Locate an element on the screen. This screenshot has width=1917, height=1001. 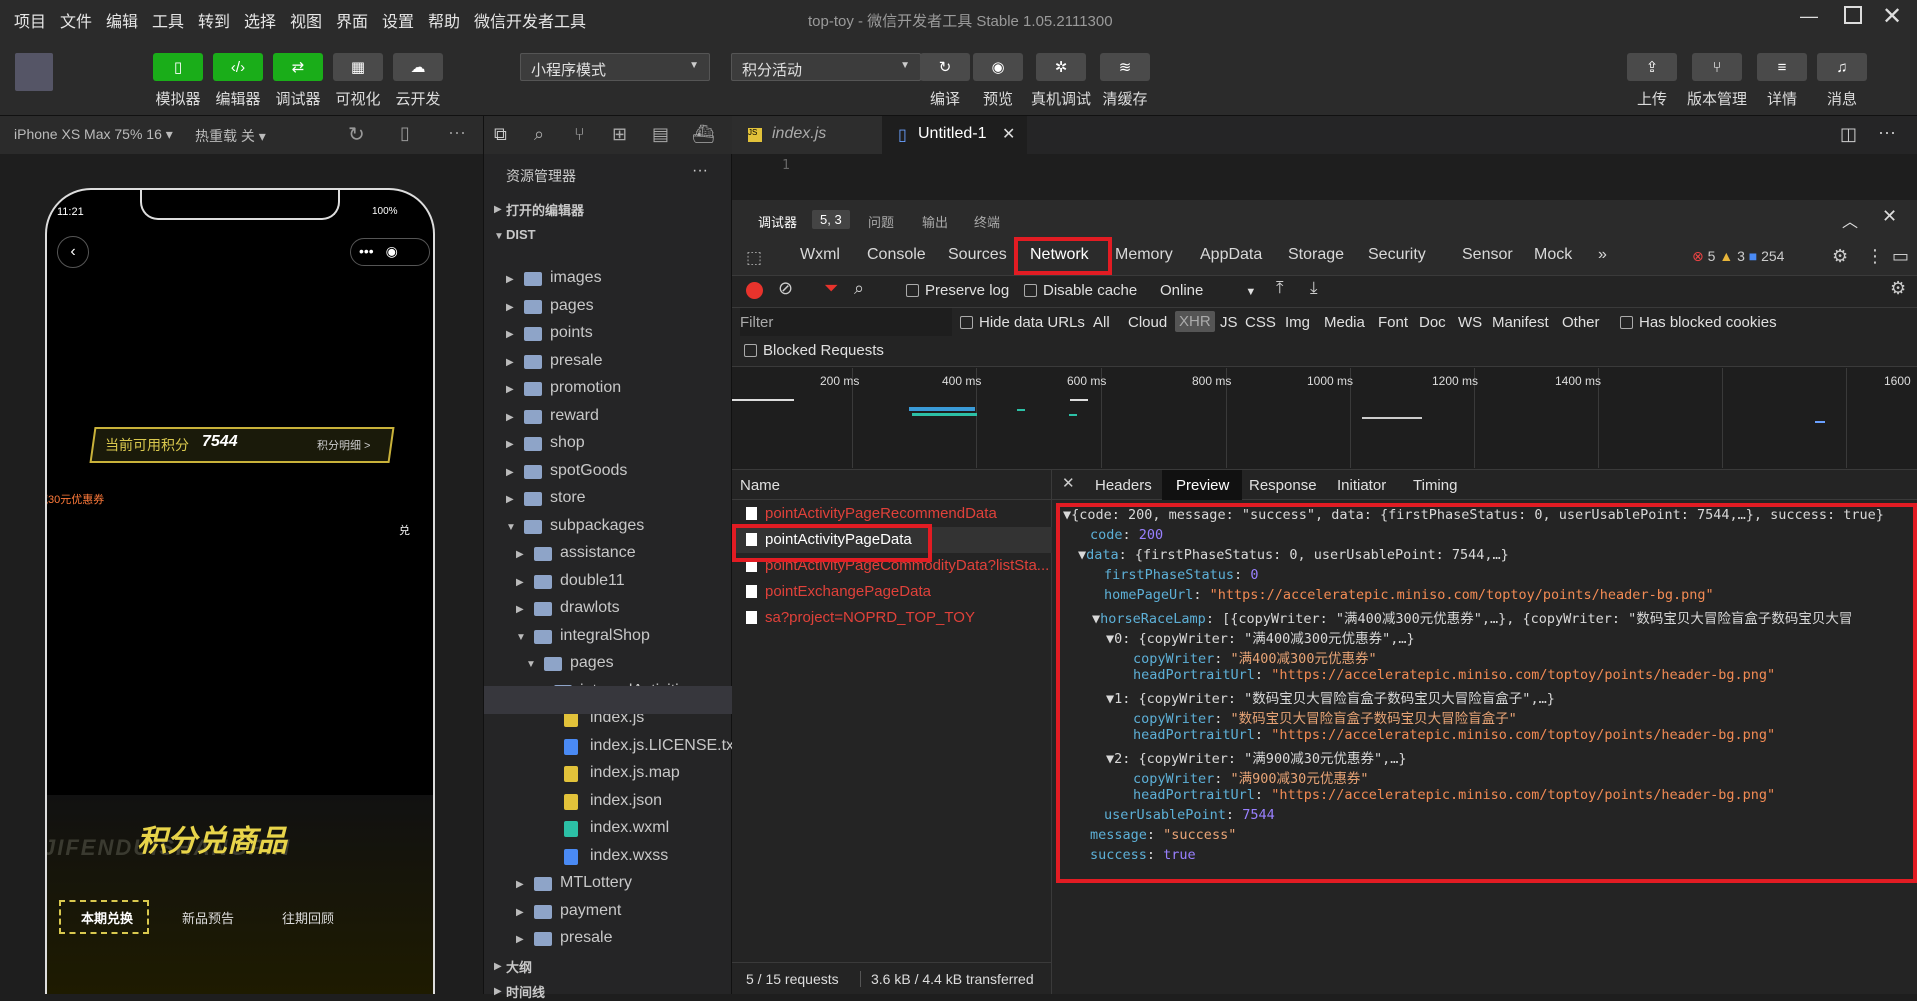
open-editors-section: 打开的编辑器 is located at coordinates (545, 209).